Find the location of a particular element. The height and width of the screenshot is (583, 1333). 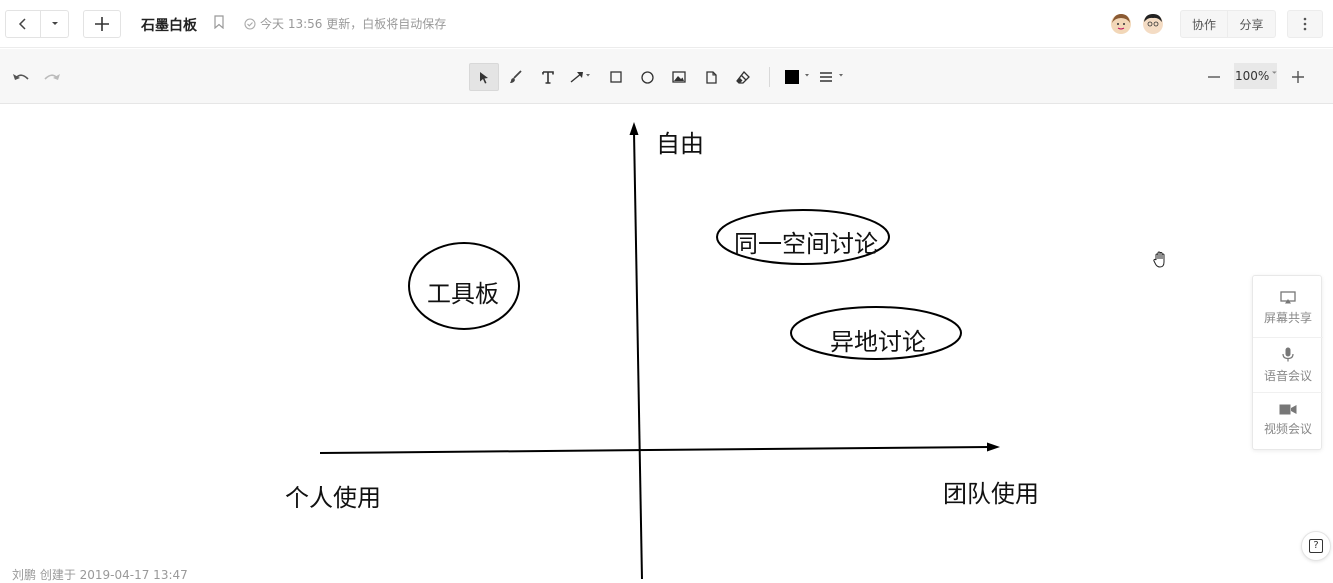

undo-button is located at coordinates (21, 77).